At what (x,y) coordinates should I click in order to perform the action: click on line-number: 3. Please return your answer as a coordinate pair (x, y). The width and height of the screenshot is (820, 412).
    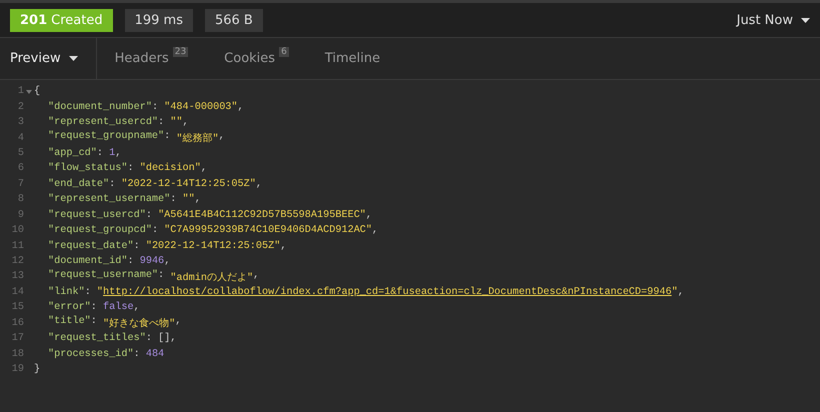
    Looking at the image, I should click on (20, 122).